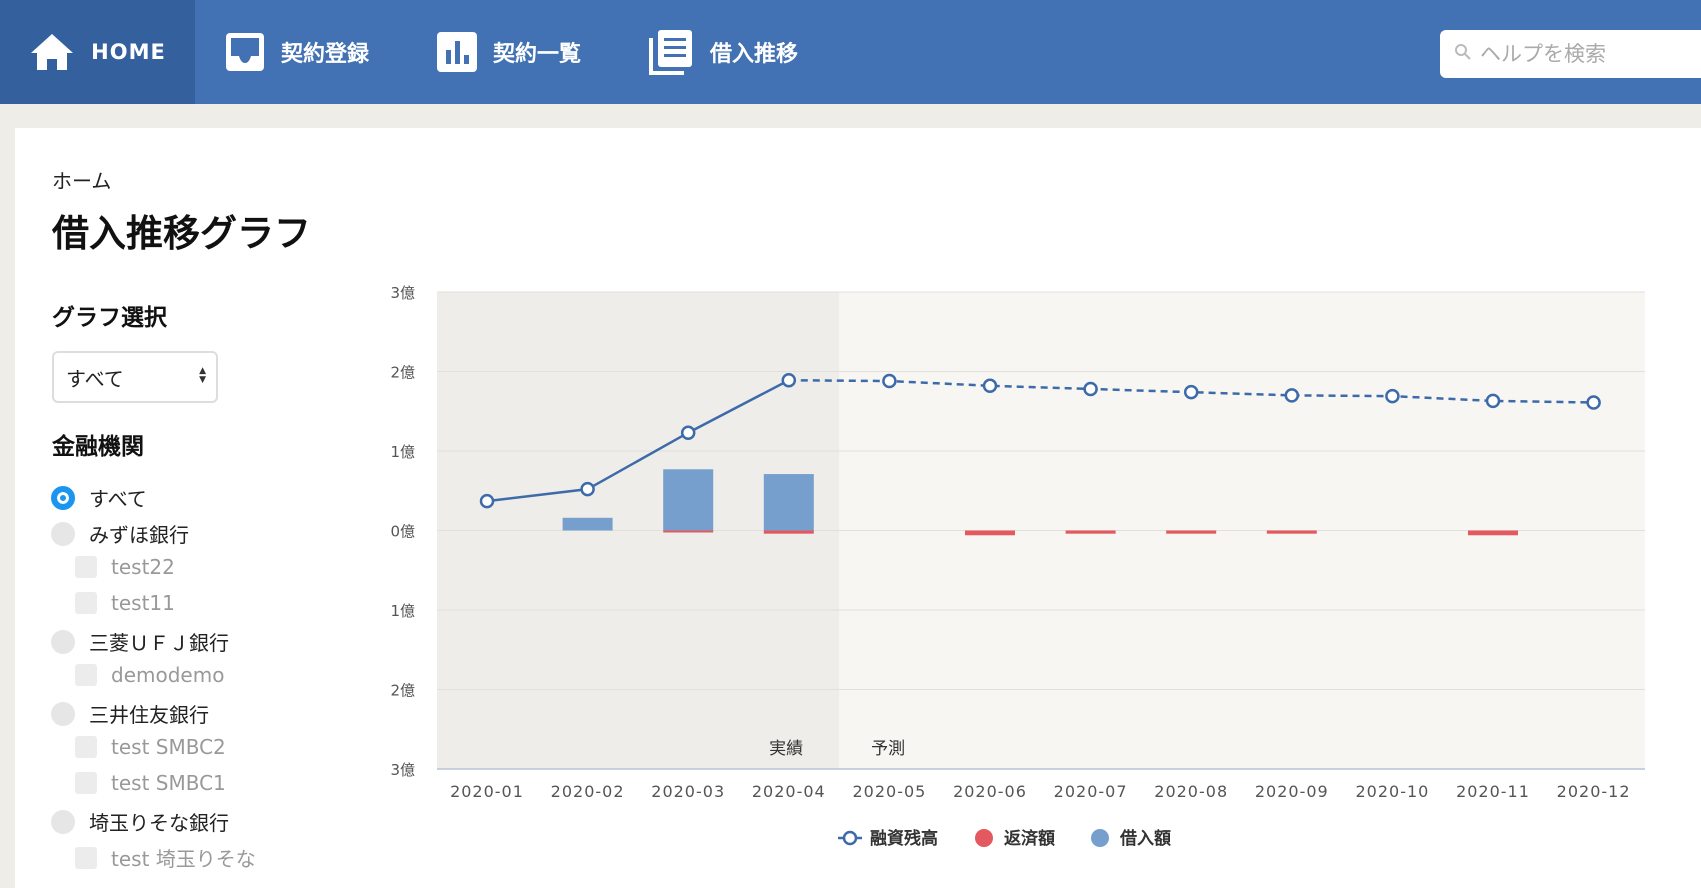 This screenshot has width=1701, height=888. What do you see at coordinates (1392, 791) in the screenshot?
I see `x-tick-label: 2020-10` at bounding box center [1392, 791].